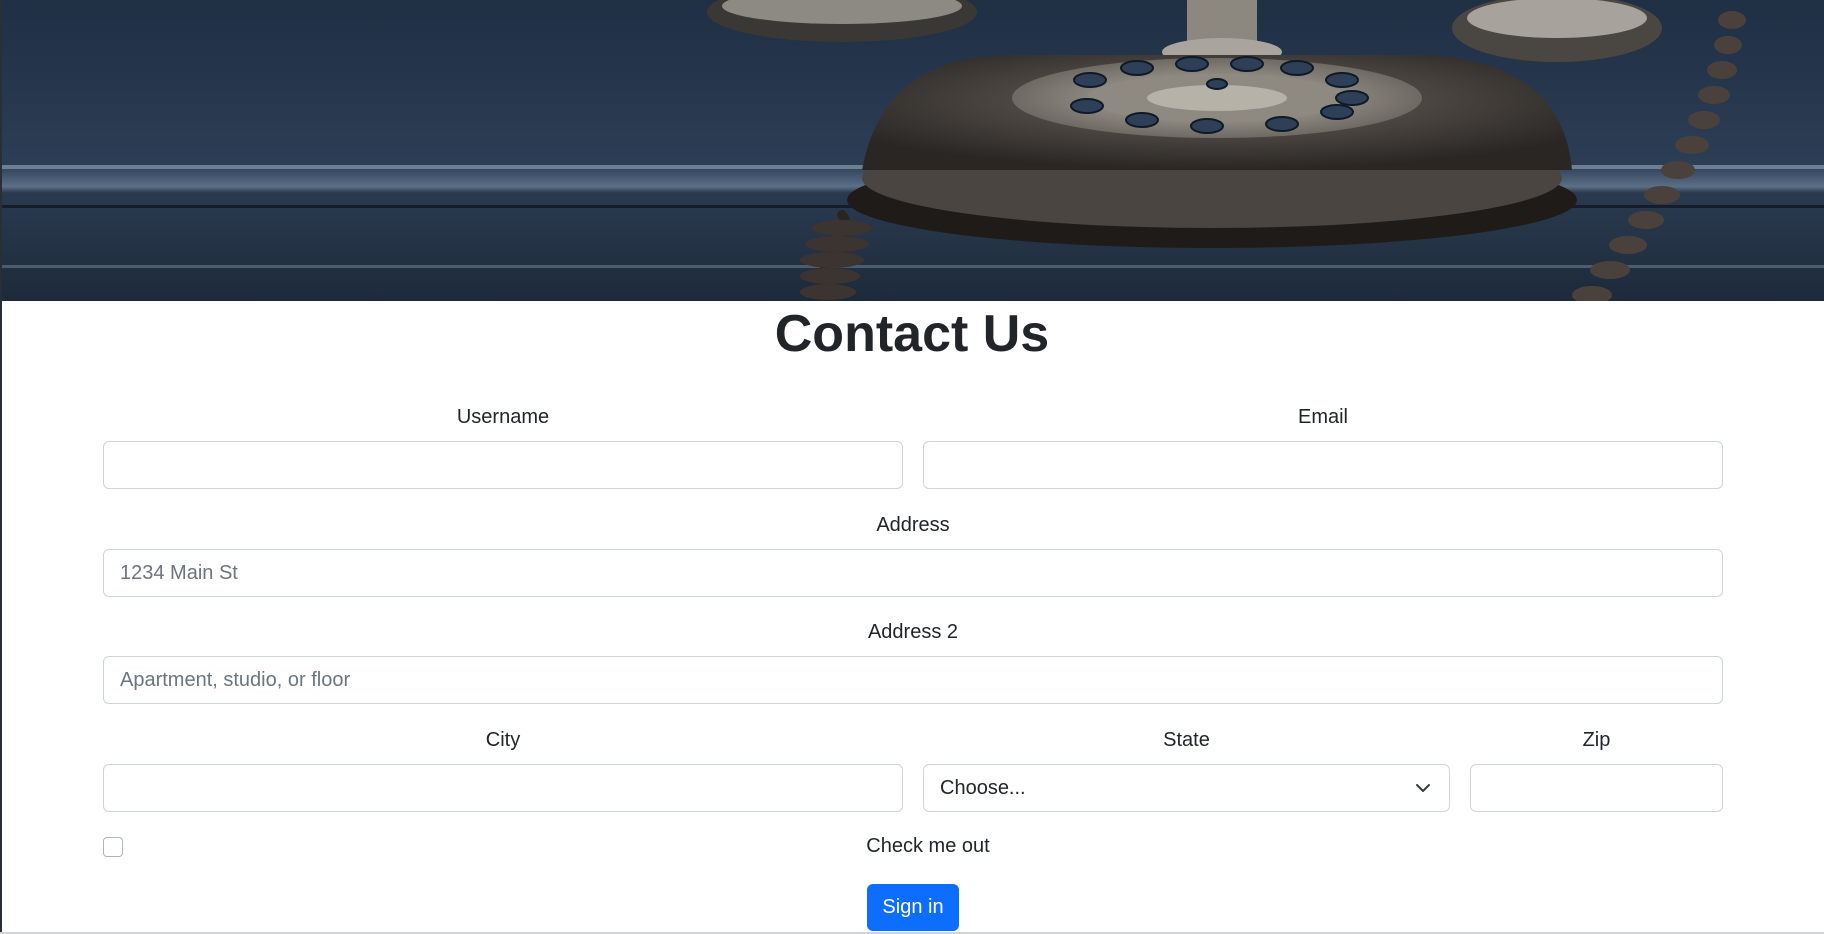  I want to click on zip-label: Zip, so click(1596, 740).